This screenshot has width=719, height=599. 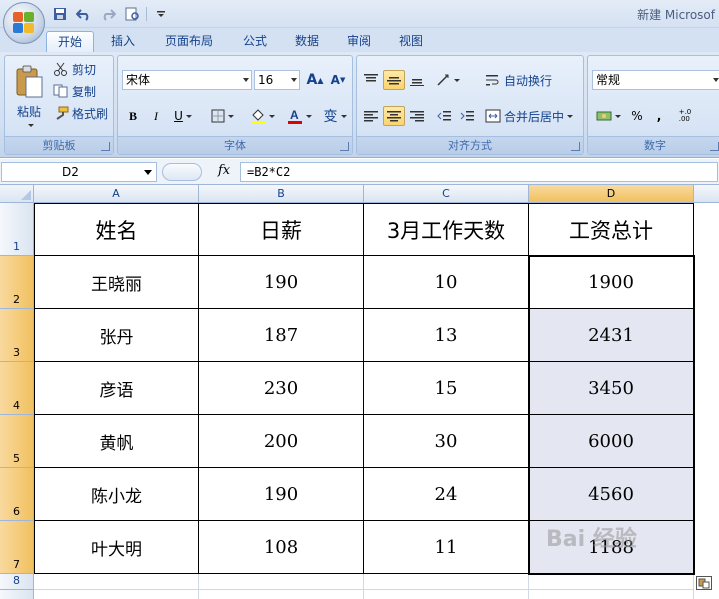 What do you see at coordinates (80, 113) in the screenshot?
I see `format-painter-button: 格式刷` at bounding box center [80, 113].